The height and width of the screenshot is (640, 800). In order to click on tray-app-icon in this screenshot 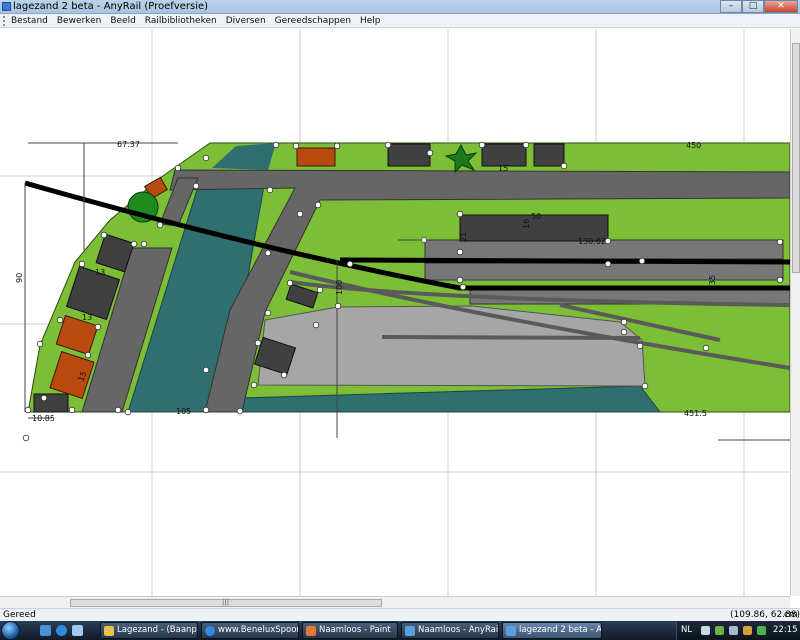, I will do `click(705, 630)`.